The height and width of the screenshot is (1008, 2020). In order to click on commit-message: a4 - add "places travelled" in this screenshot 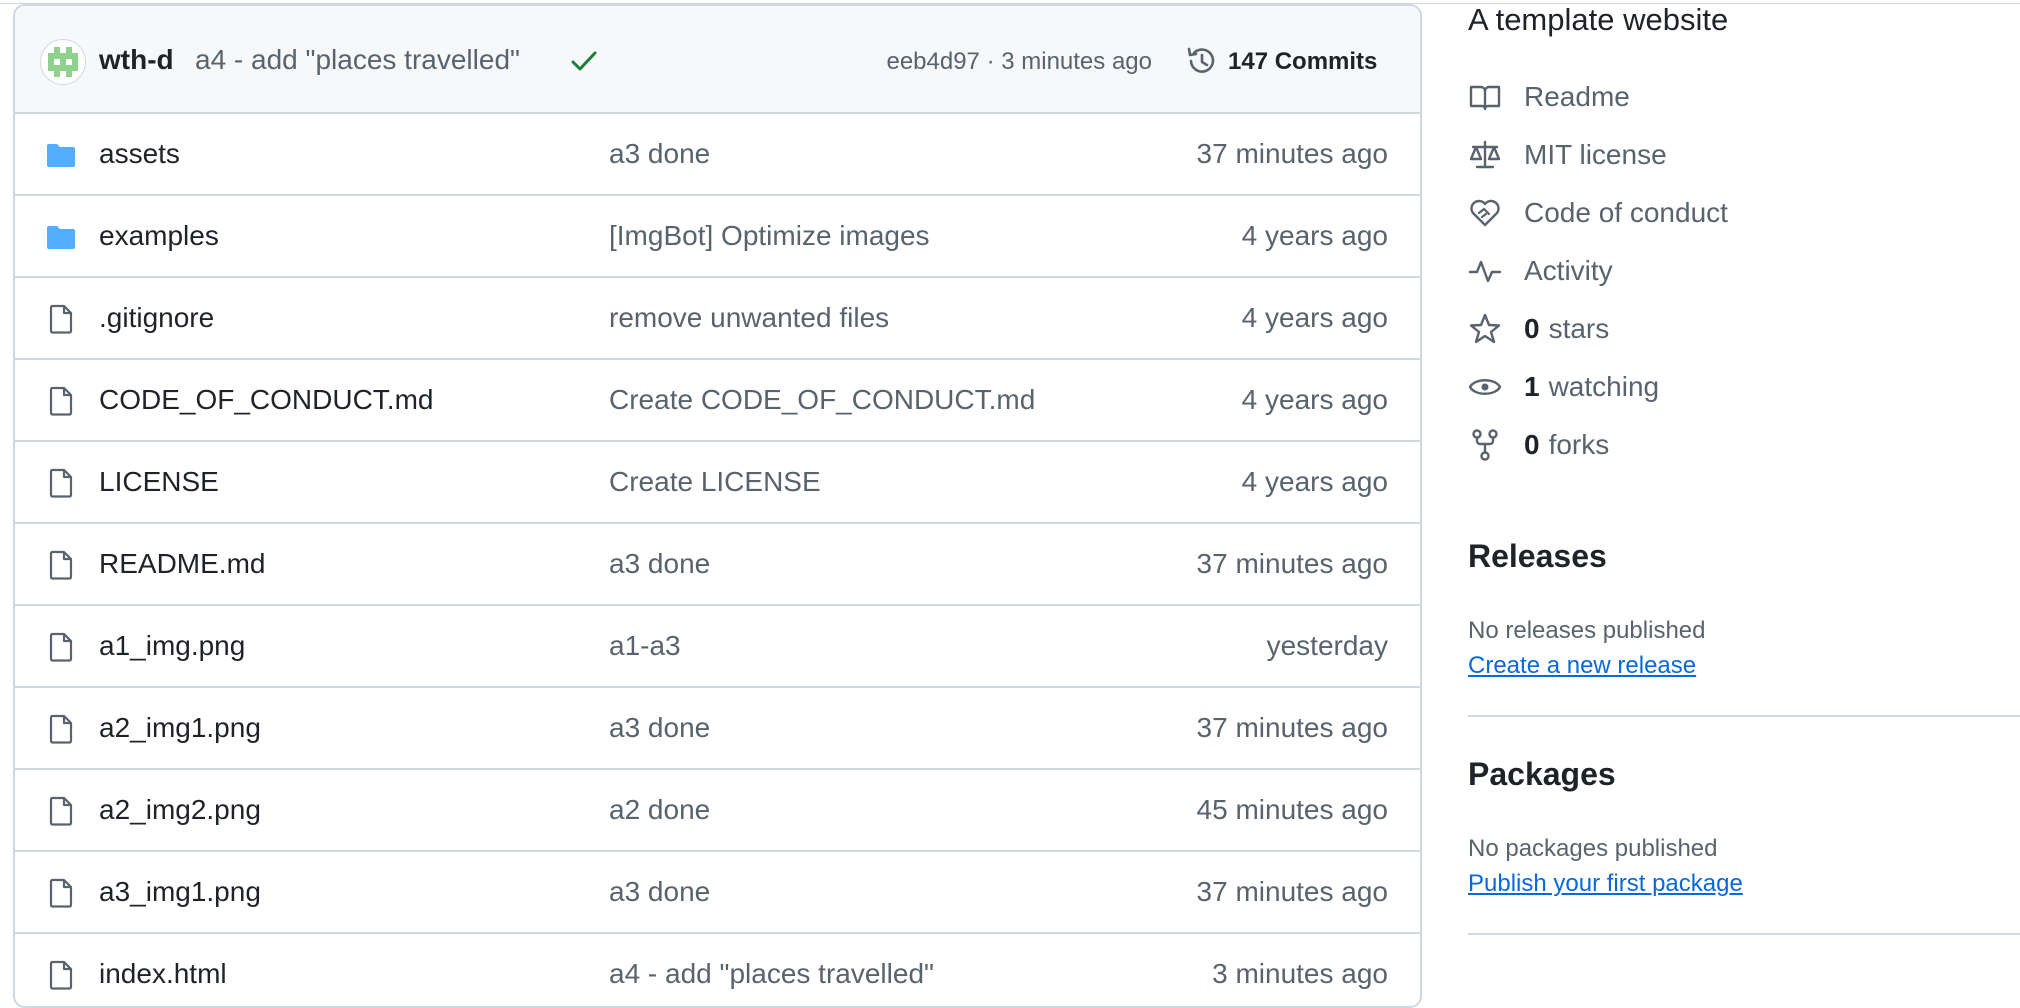, I will do `click(357, 60)`.